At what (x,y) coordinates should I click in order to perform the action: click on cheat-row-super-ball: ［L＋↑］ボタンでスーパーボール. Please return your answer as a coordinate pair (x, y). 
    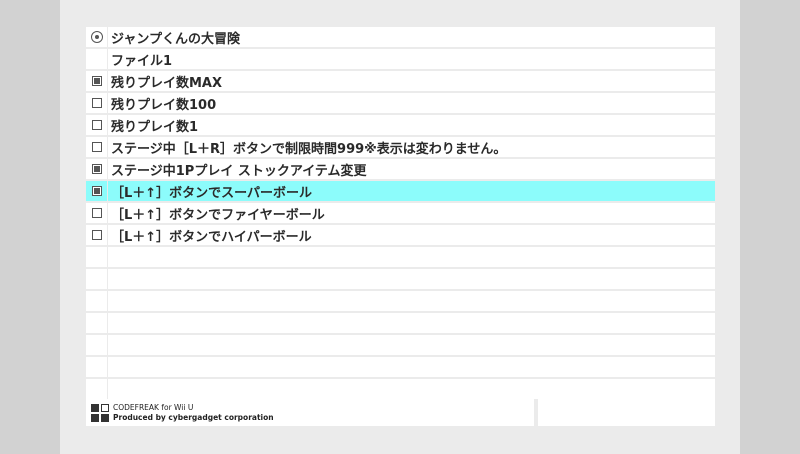
    Looking at the image, I should click on (400, 191).